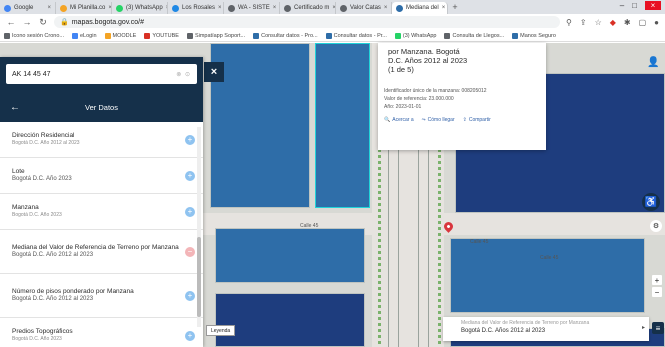 This screenshot has height=347, width=665. Describe the element at coordinates (399, 120) in the screenshot. I see `zoom-to-button: 🔍 Acercar a` at that location.